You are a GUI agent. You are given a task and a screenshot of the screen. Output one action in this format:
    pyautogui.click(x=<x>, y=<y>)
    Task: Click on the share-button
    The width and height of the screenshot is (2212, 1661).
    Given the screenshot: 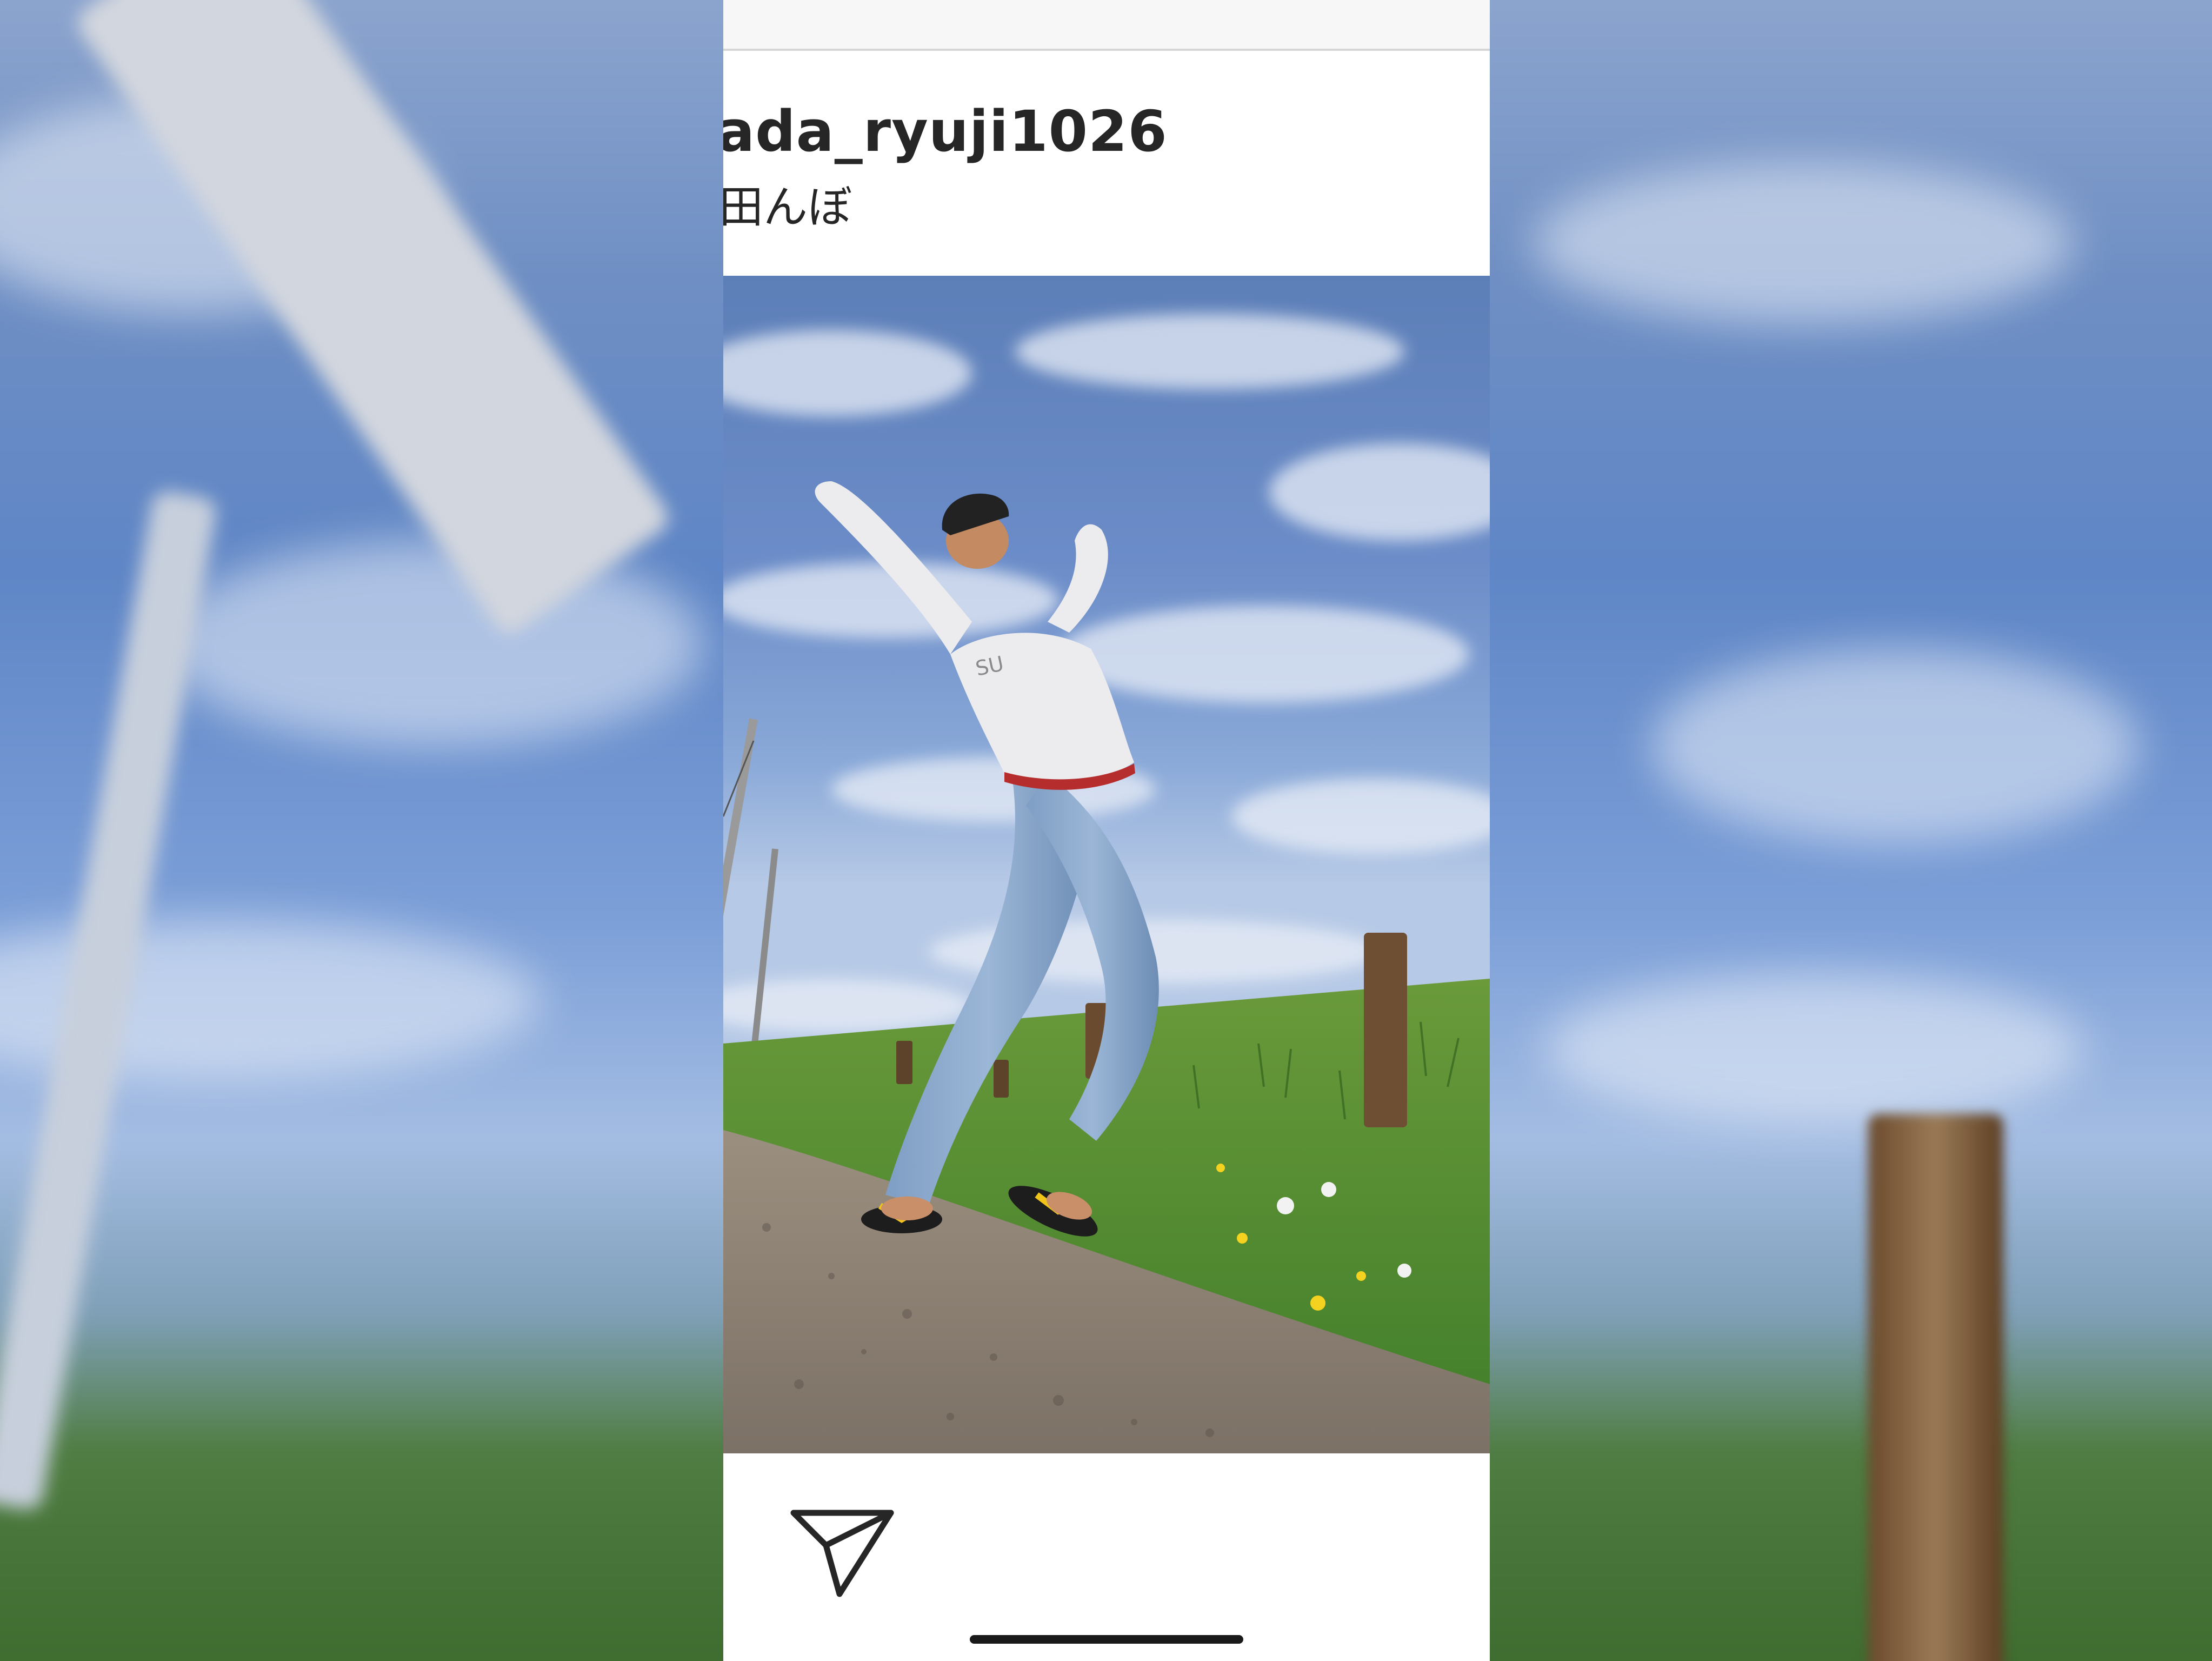 What is the action you would take?
    pyautogui.click(x=842, y=1550)
    